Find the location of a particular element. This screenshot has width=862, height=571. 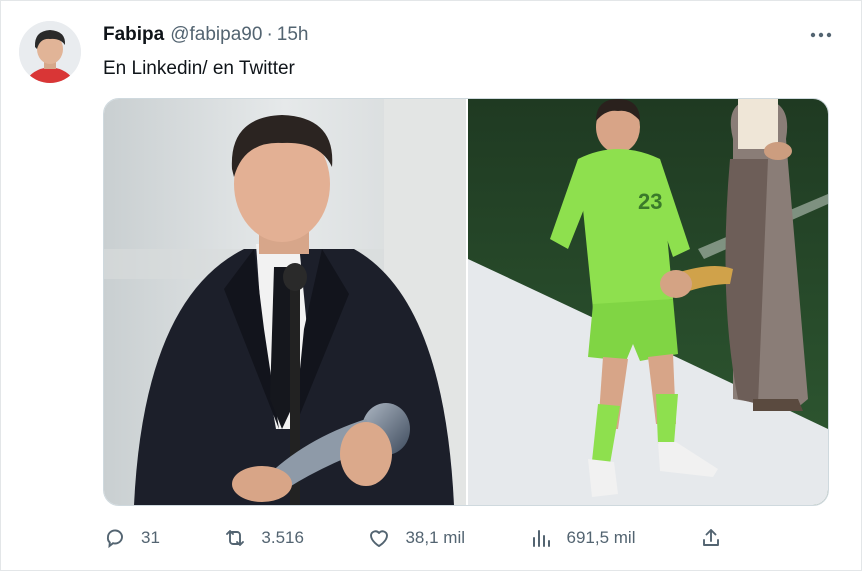

avatar is located at coordinates (50, 52).